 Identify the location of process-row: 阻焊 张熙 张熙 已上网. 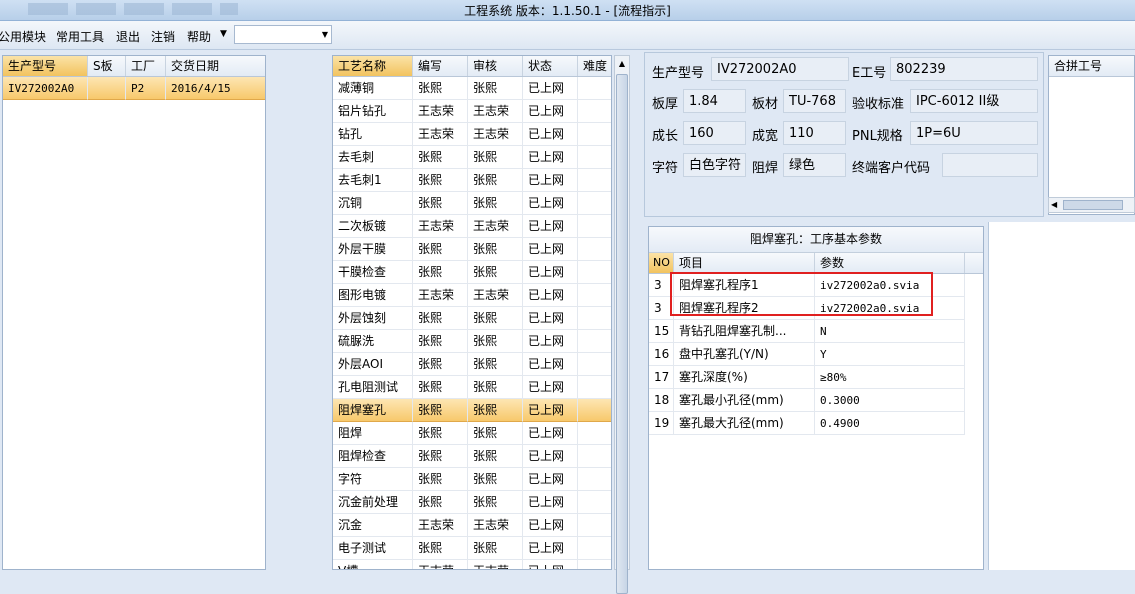
(472, 433).